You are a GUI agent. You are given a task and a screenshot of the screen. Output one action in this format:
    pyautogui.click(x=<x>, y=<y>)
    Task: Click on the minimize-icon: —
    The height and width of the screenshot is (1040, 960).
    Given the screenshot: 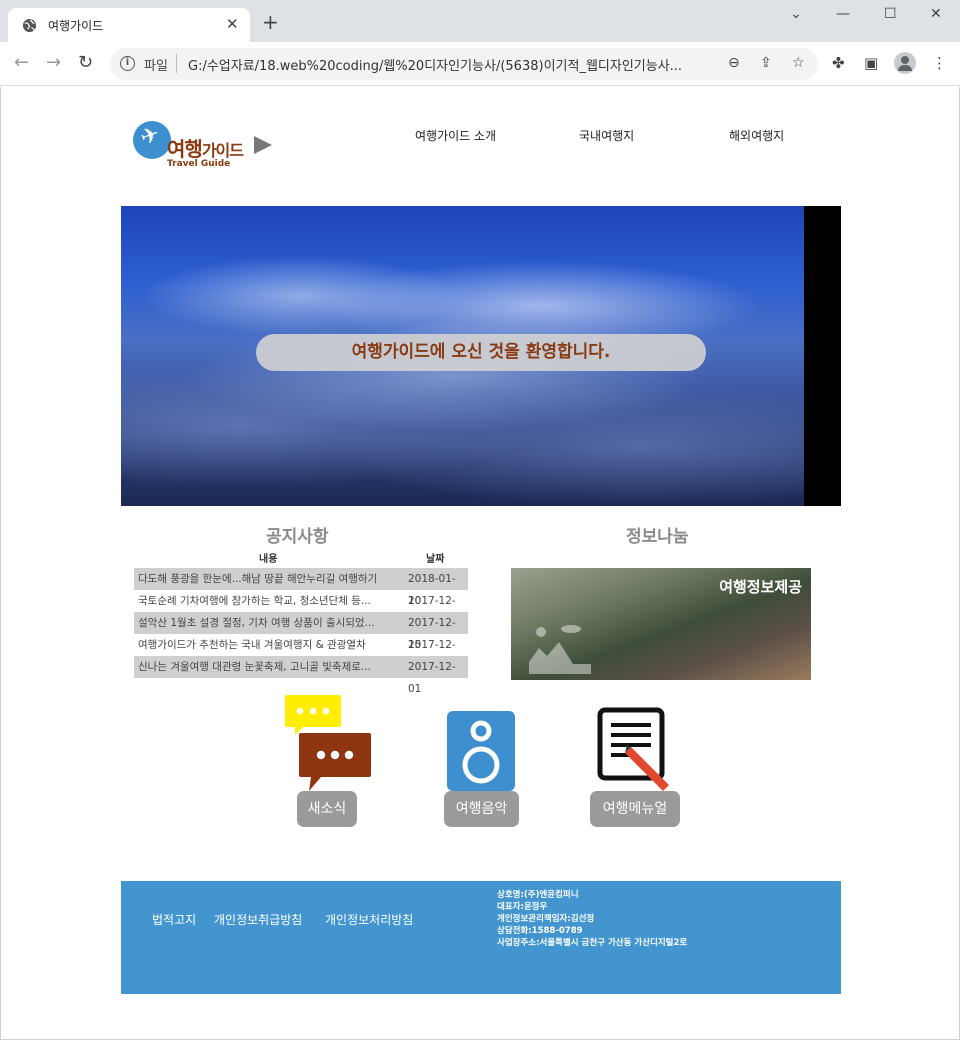 What is the action you would take?
    pyautogui.click(x=843, y=14)
    